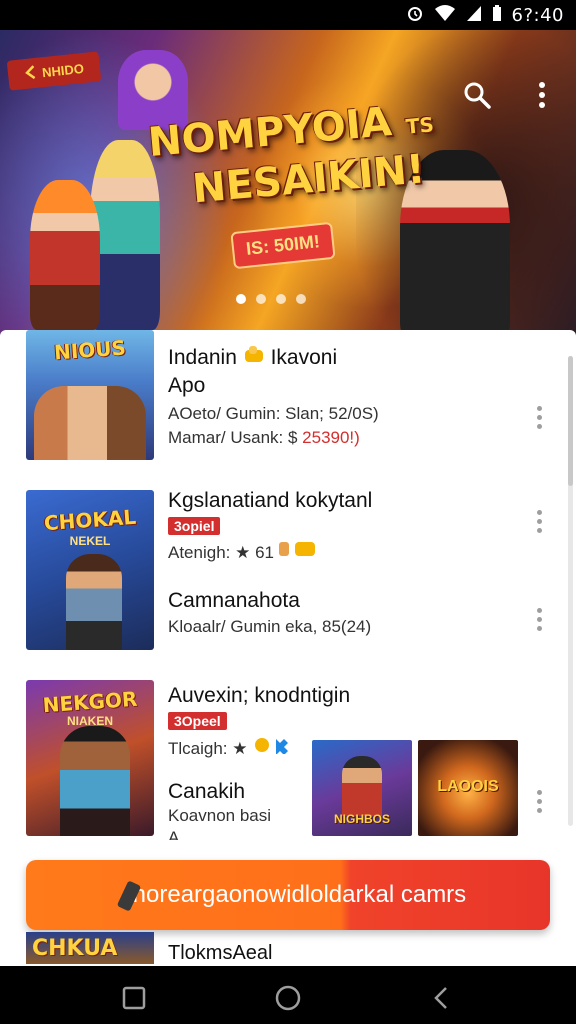 This screenshot has height=1024, width=576. What do you see at coordinates (419, 125) in the screenshot?
I see `hero-title-suffix: TS` at bounding box center [419, 125].